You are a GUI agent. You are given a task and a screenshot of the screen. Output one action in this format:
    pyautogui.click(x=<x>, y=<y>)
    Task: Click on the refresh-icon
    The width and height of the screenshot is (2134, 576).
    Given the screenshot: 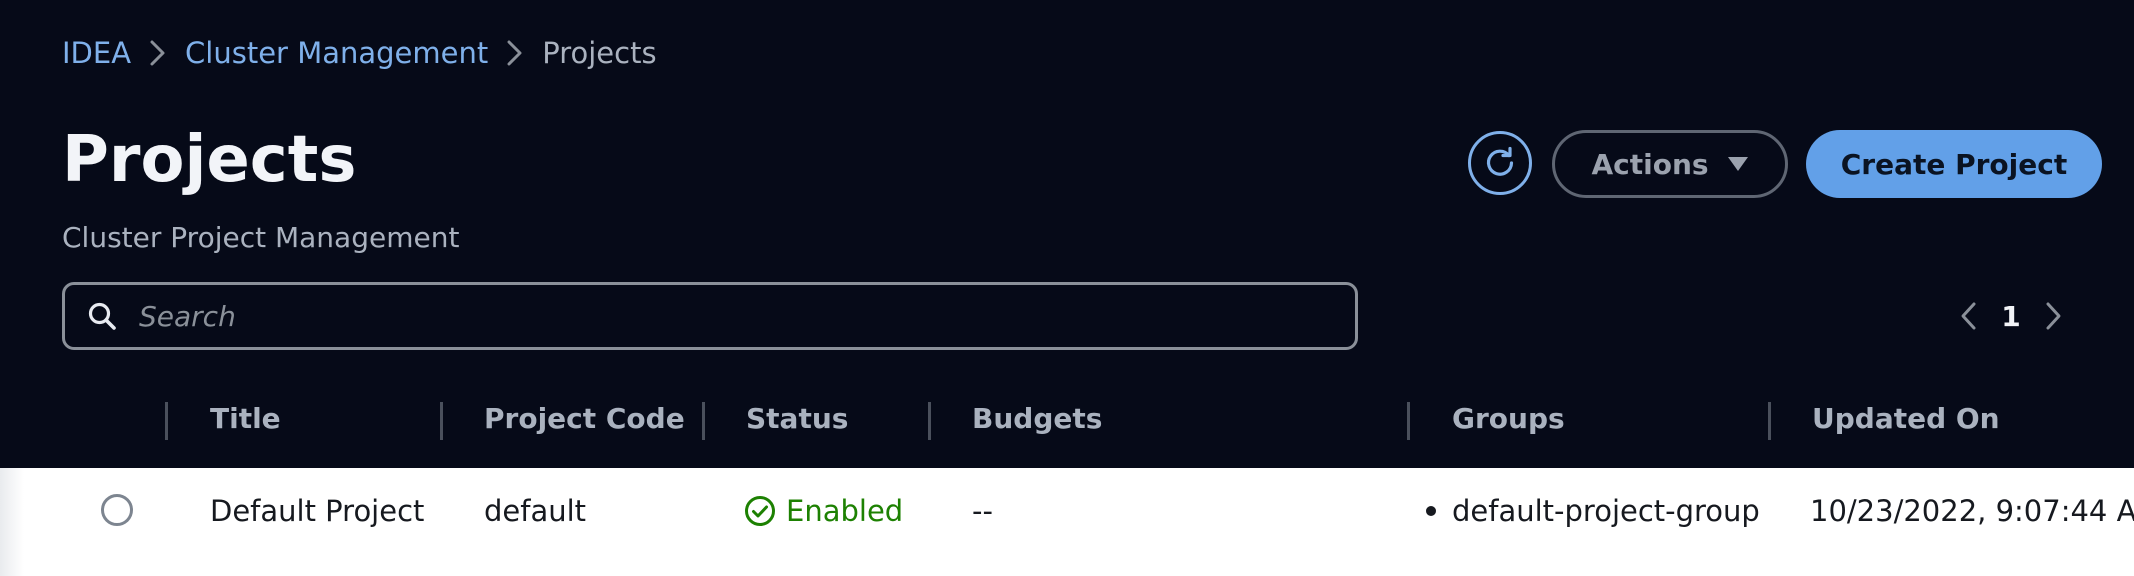 What is the action you would take?
    pyautogui.click(x=1500, y=161)
    